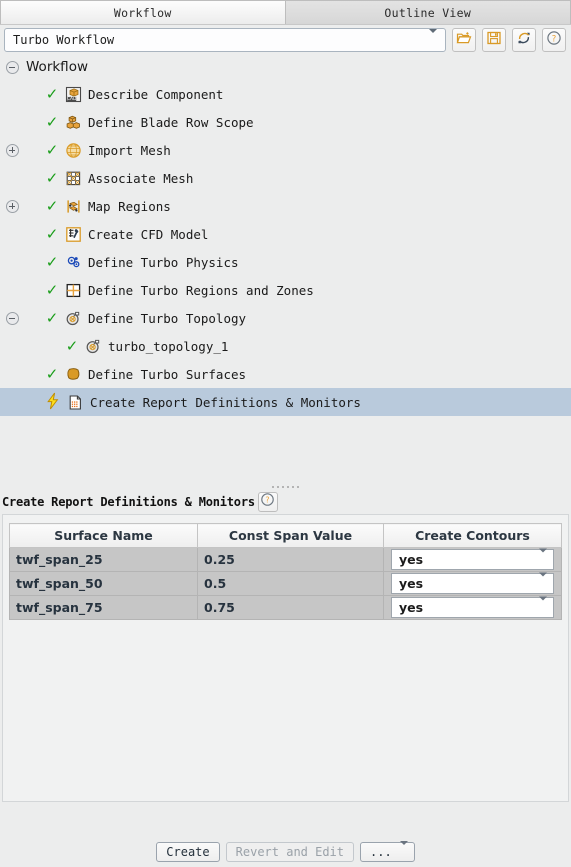  Describe the element at coordinates (290, 559) in the screenshot. I see `cell-const-span-value: 0.25` at that location.